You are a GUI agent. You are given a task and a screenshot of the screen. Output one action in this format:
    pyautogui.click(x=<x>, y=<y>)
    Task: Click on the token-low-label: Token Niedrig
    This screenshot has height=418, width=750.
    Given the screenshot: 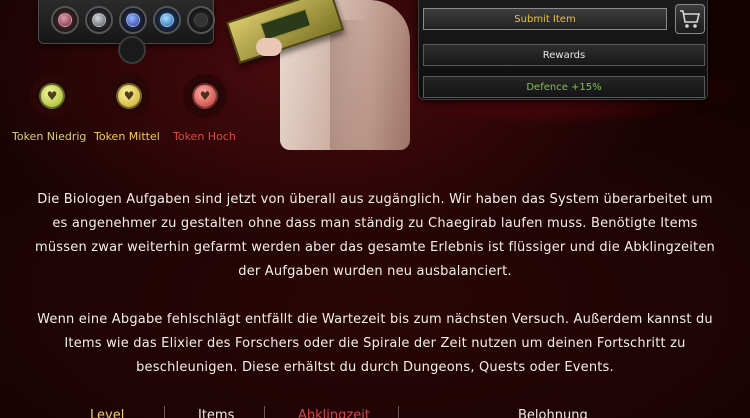 What is the action you would take?
    pyautogui.click(x=49, y=136)
    